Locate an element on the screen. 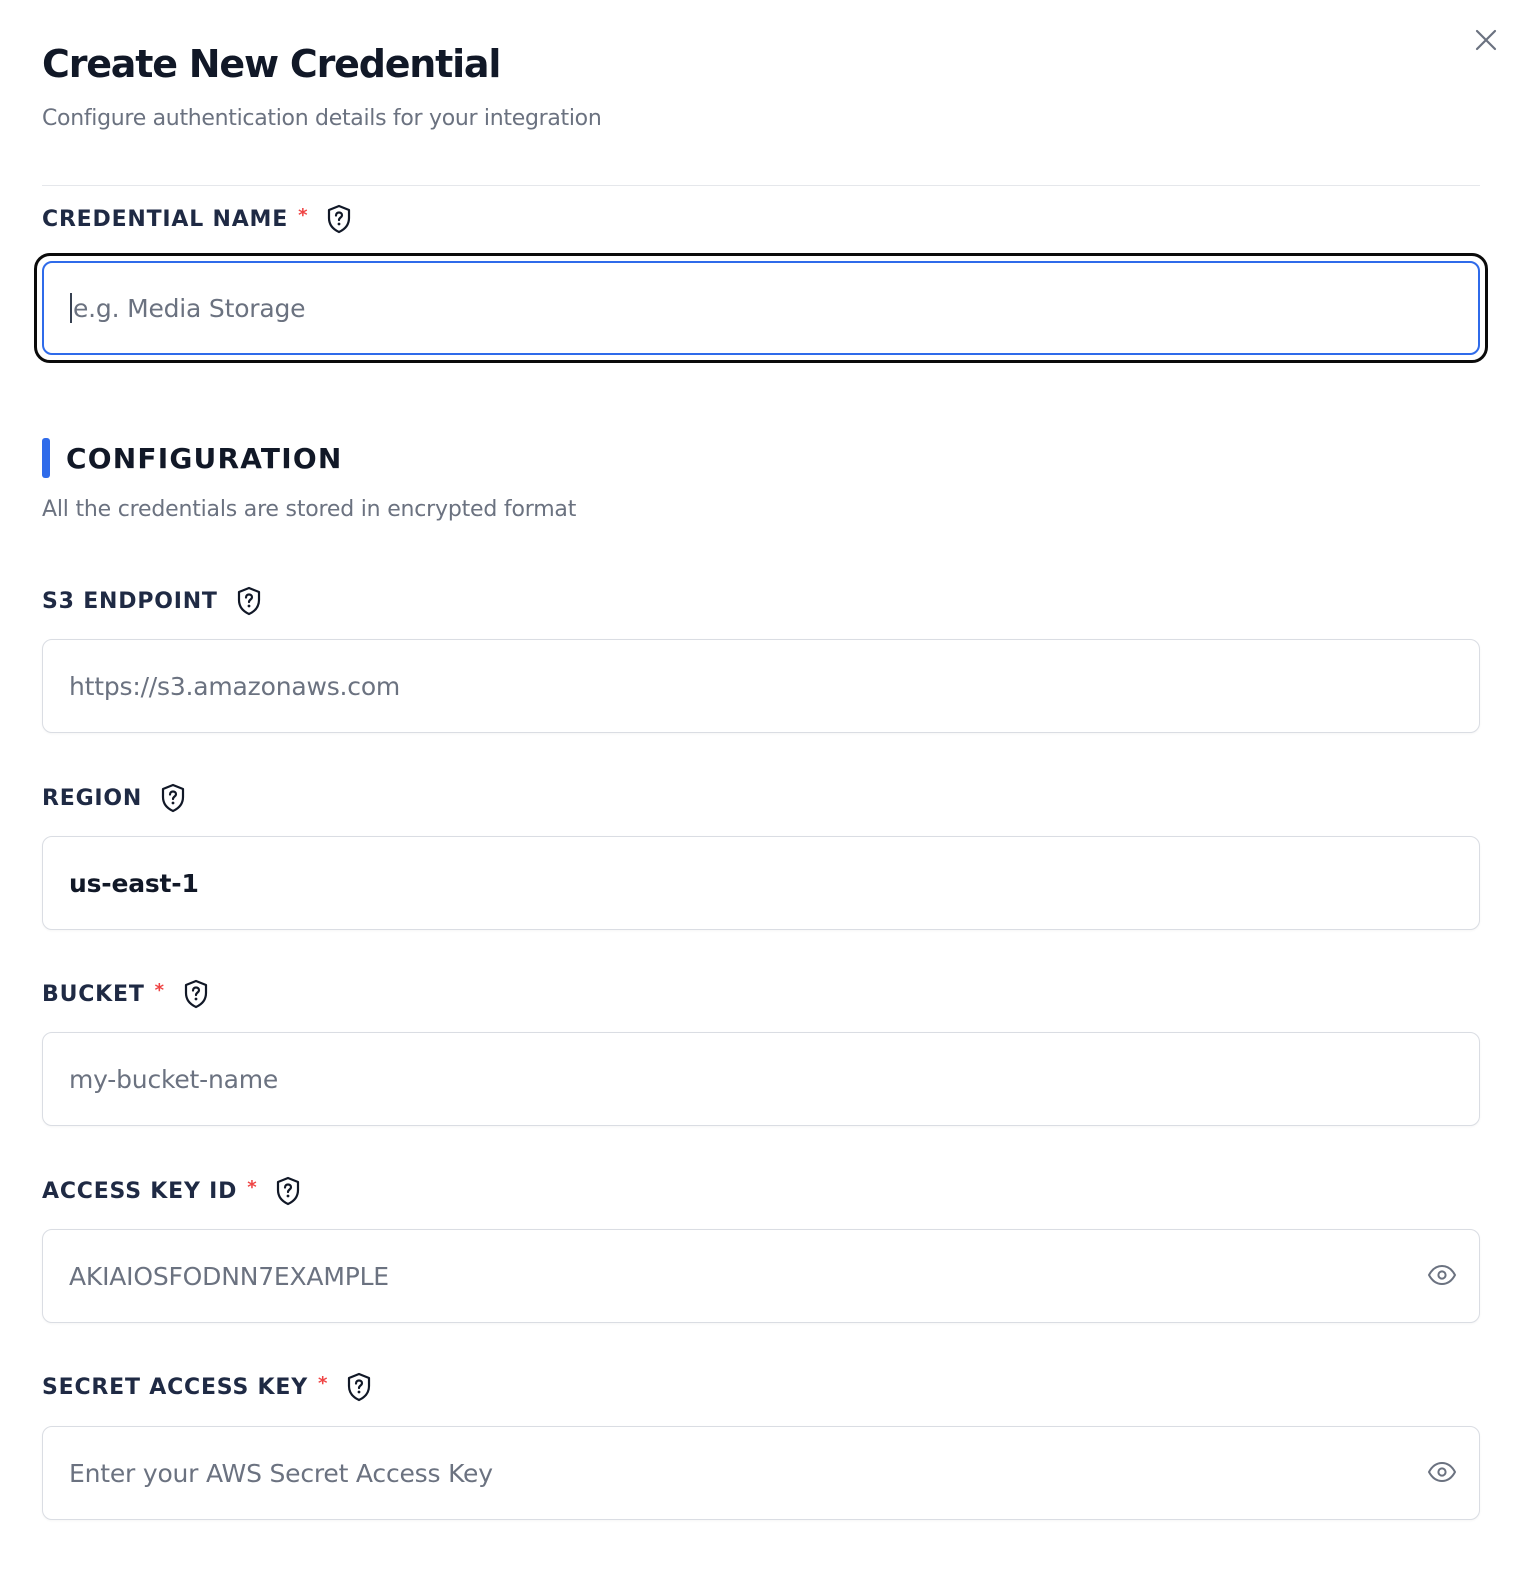 Image resolution: width=1522 pixels, height=1594 pixels. credential-name-placeholder: e.g. Media Storage is located at coordinates (189, 308).